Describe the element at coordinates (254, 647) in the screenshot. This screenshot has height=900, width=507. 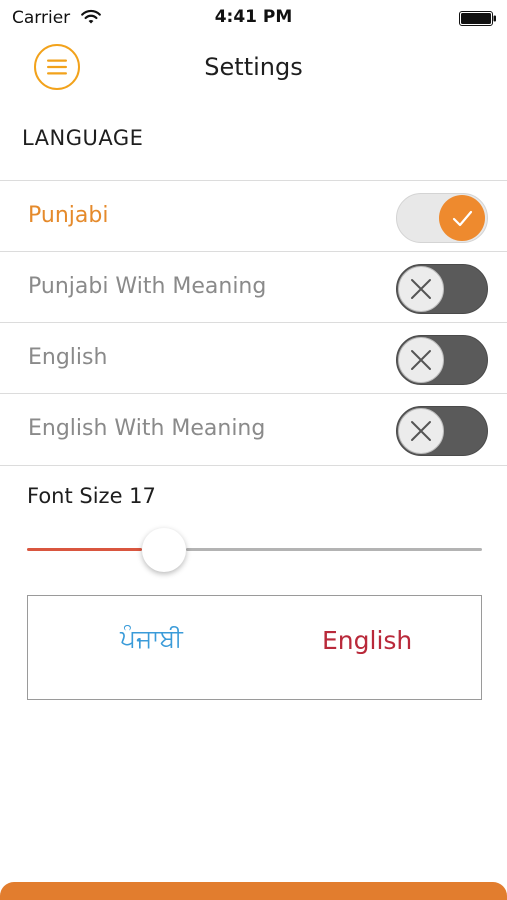
I see `font-preview-box: ਪੰਜਾਬੀ English` at that location.